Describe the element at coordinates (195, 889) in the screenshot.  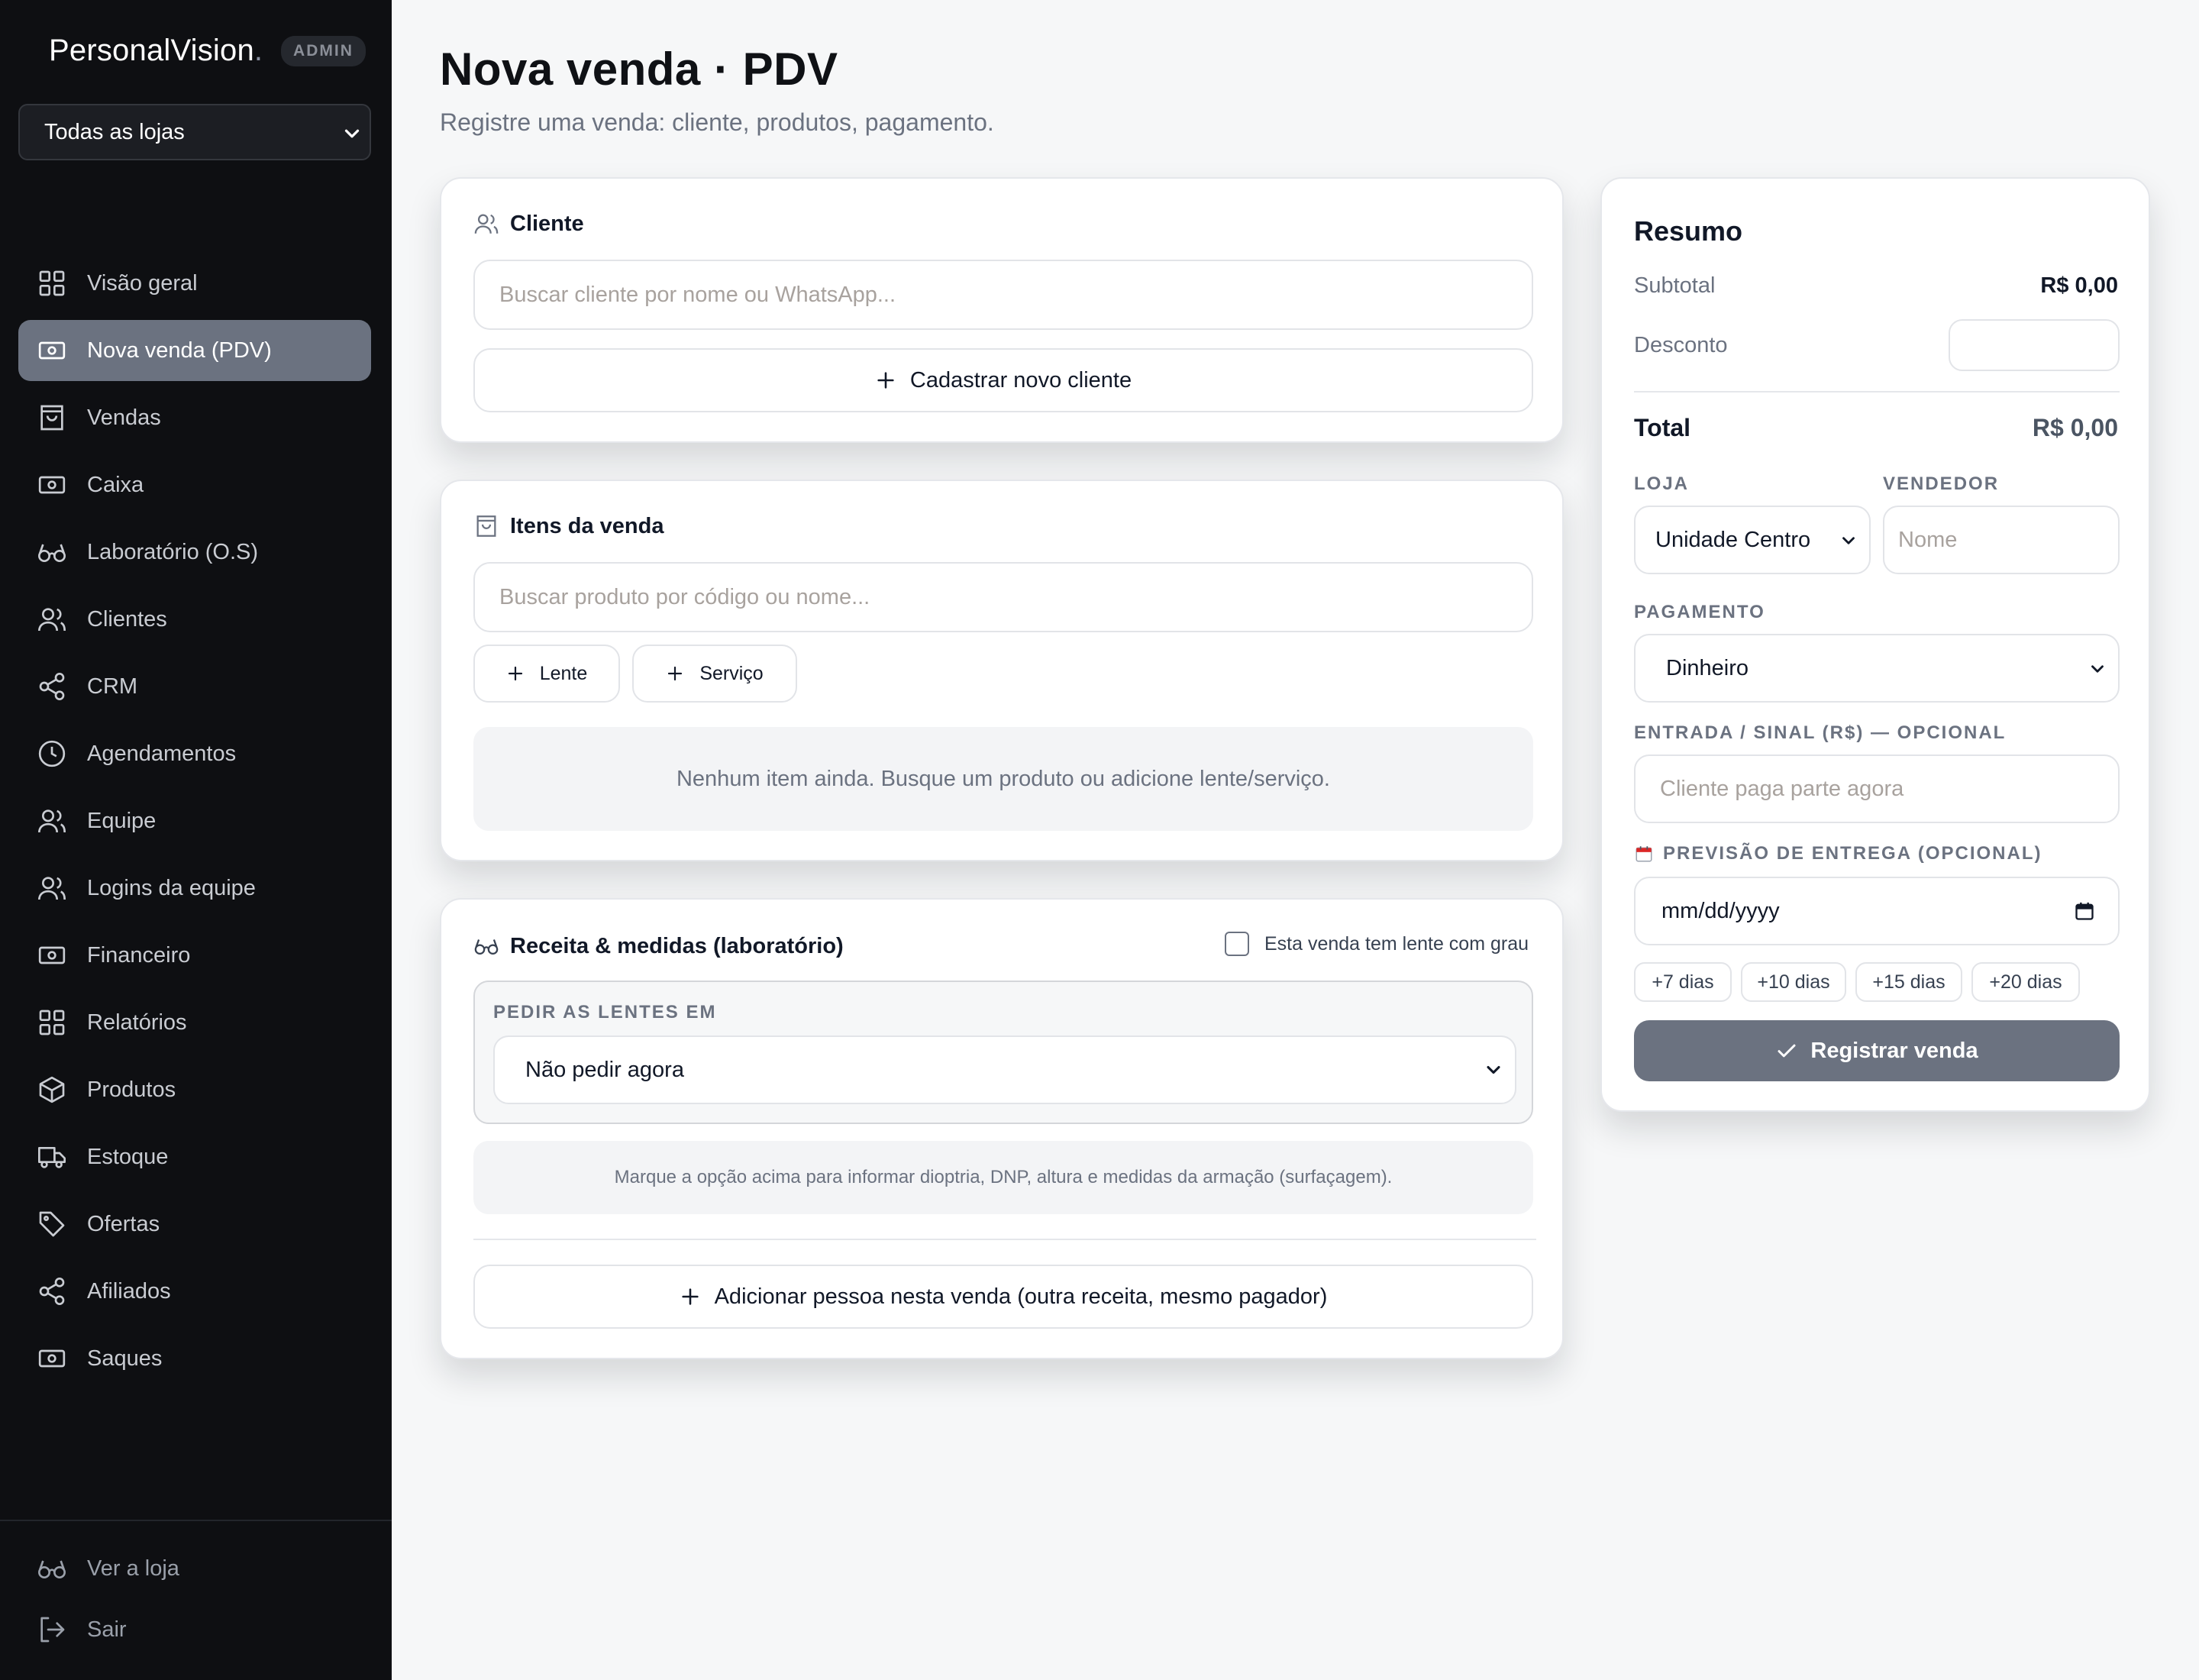
I see `sidebar-item-logins-equipe: Logins da equipe` at that location.